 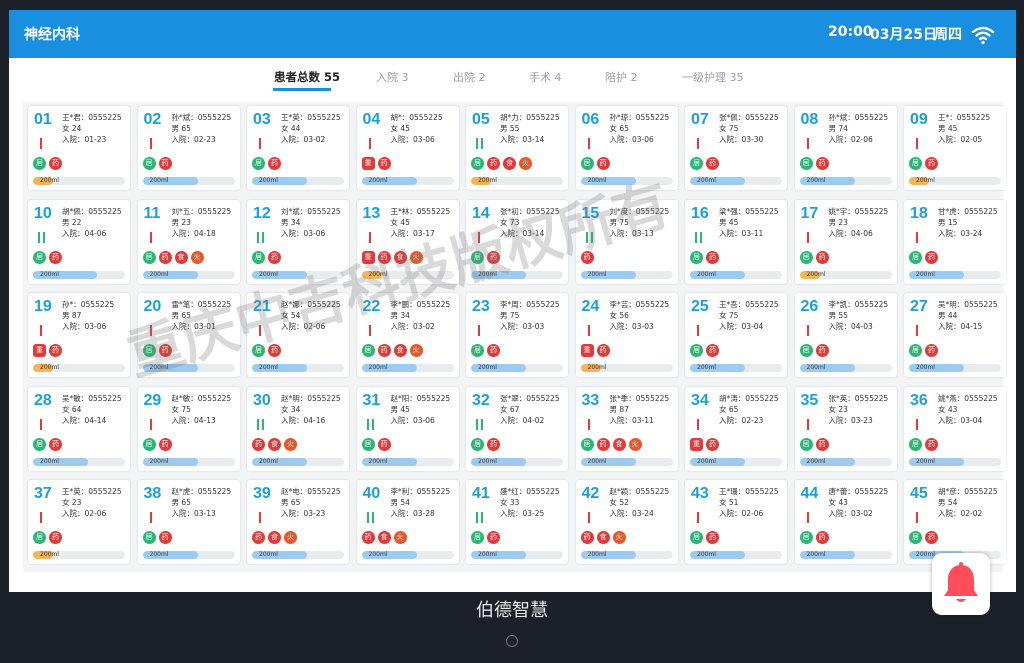 What do you see at coordinates (188, 148) in the screenshot?
I see `bed-card: 02 孙*斌：0555225 男 65 入院：02-23 居药 200ml` at bounding box center [188, 148].